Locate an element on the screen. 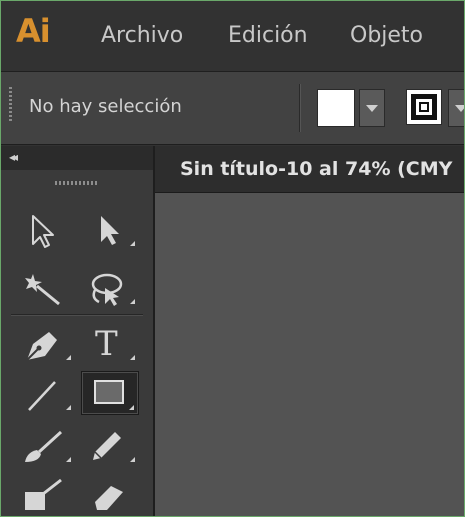 The height and width of the screenshot is (517, 465). fill-dropdown-button is located at coordinates (372, 108).